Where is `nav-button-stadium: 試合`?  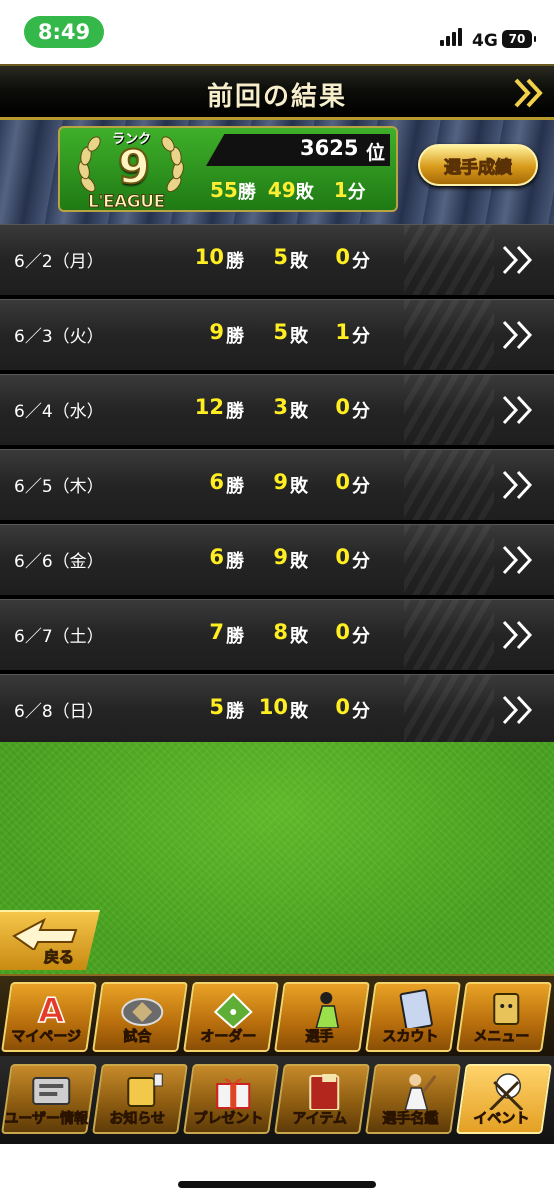
nav-button-stadium: 試合 is located at coordinates (140, 1017).